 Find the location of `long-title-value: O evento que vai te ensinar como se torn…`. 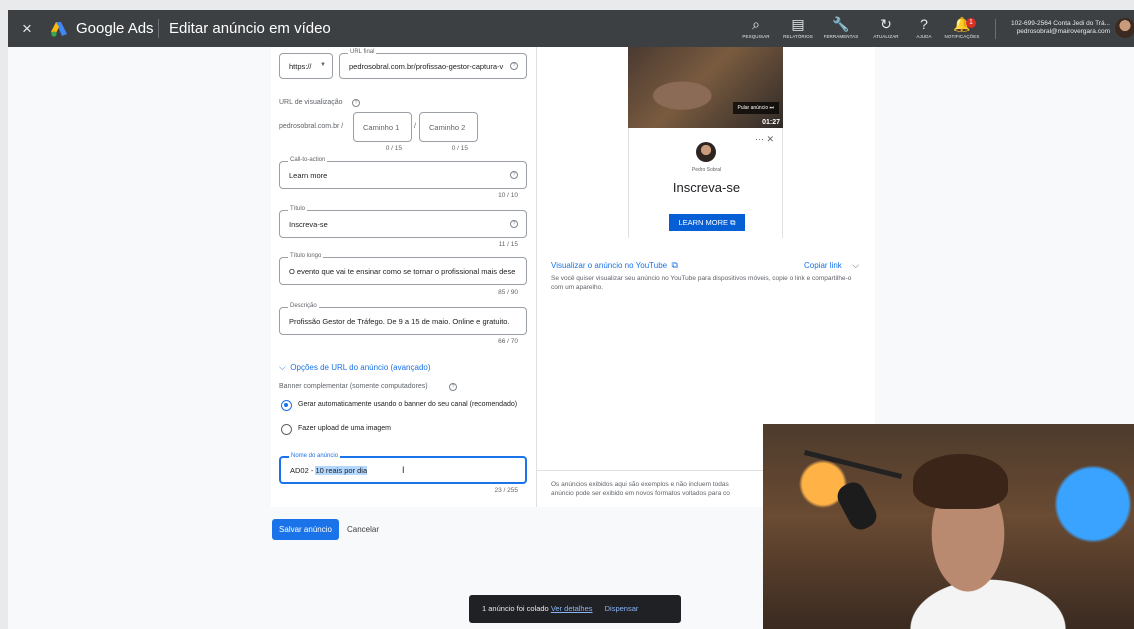

long-title-value: O evento que vai te ensinar como se torn… is located at coordinates (402, 271).